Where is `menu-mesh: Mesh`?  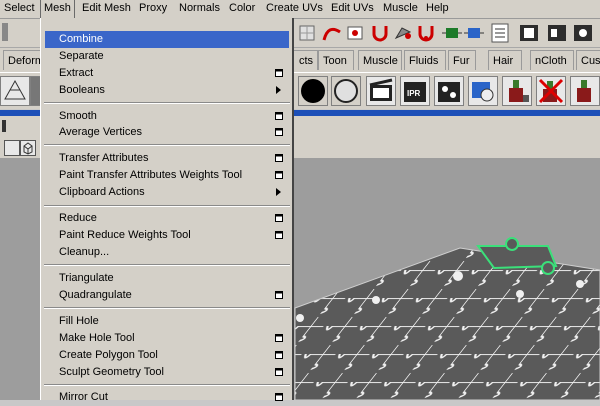 menu-mesh: Mesh is located at coordinates (57, 9).